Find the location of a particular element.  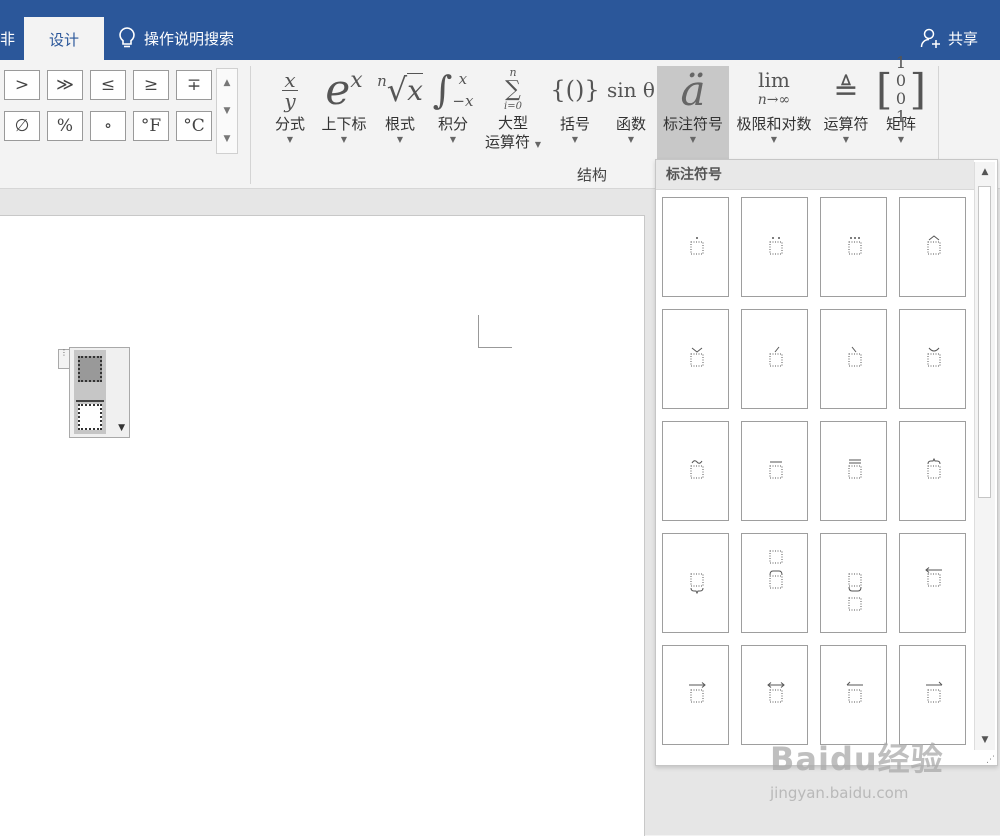

large-operator-label2-text: 运算符 is located at coordinates (508, 142).